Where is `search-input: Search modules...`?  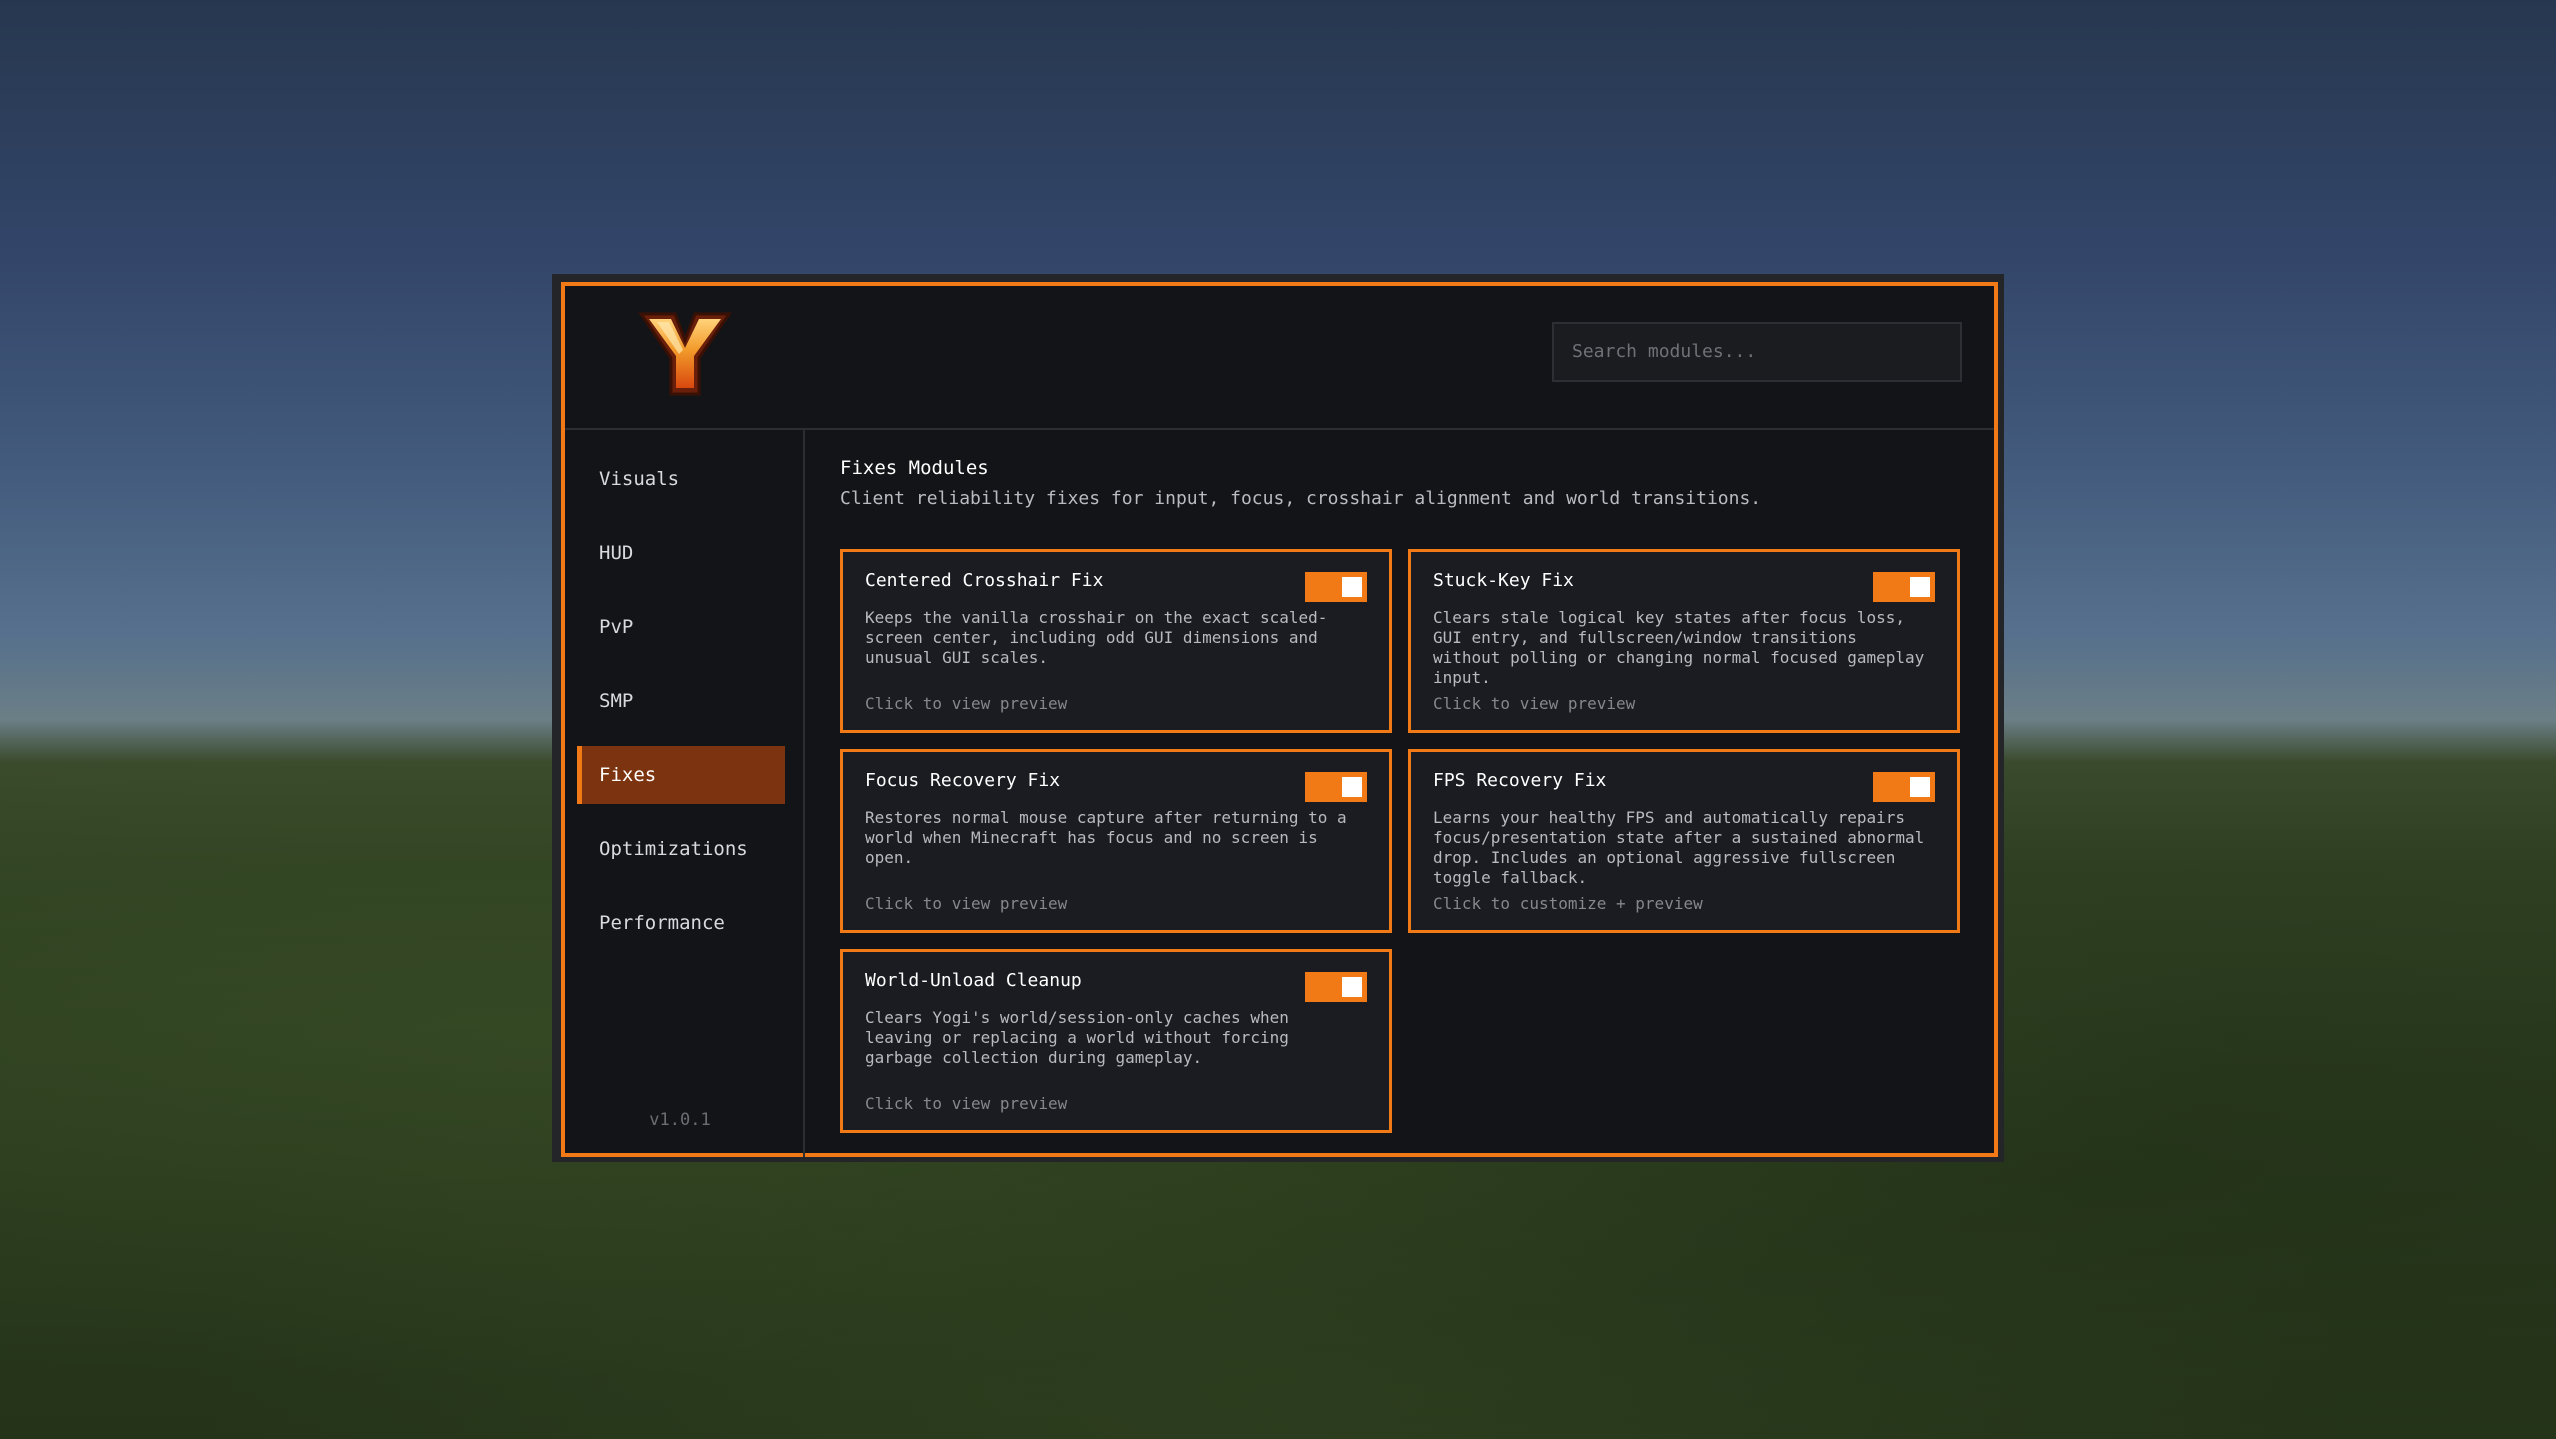
search-input: Search modules... is located at coordinates (1757, 352).